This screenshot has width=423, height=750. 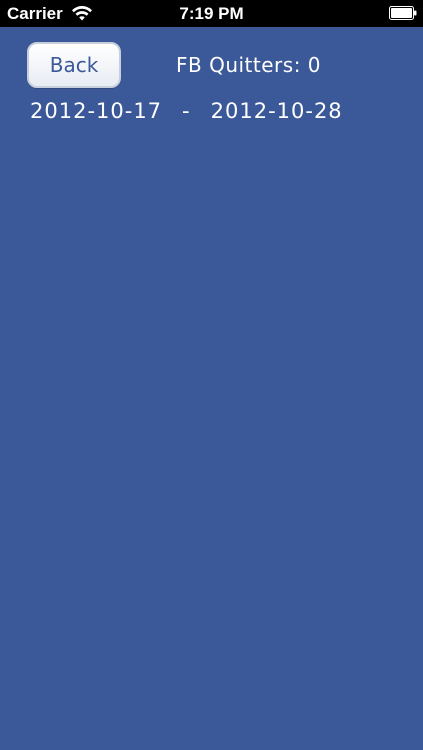 I want to click on status-time: 7:19 PM, so click(x=211, y=13).